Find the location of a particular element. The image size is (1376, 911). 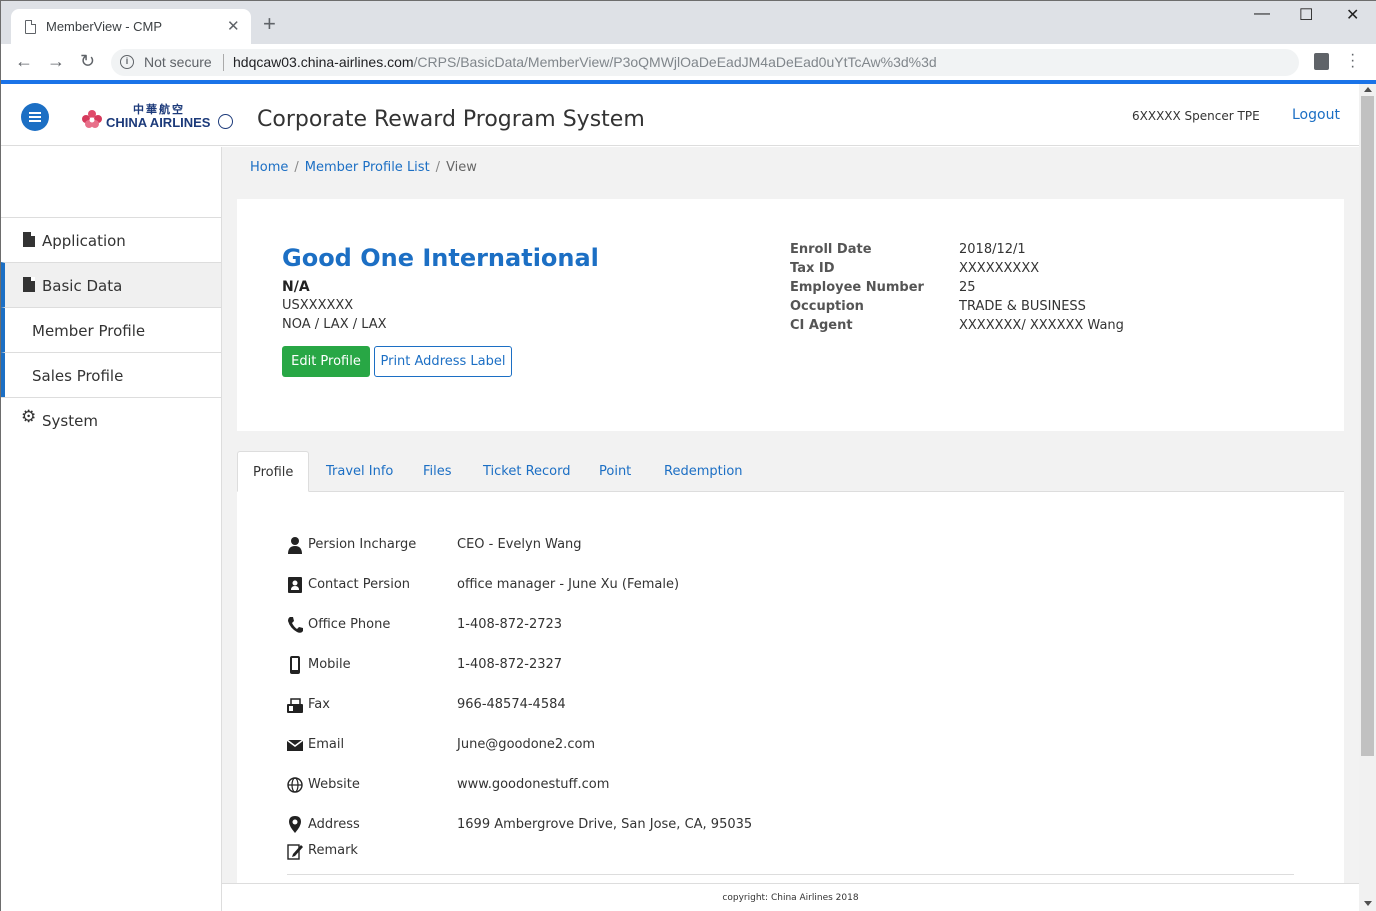

member-code: USXXXXXX is located at coordinates (318, 305).